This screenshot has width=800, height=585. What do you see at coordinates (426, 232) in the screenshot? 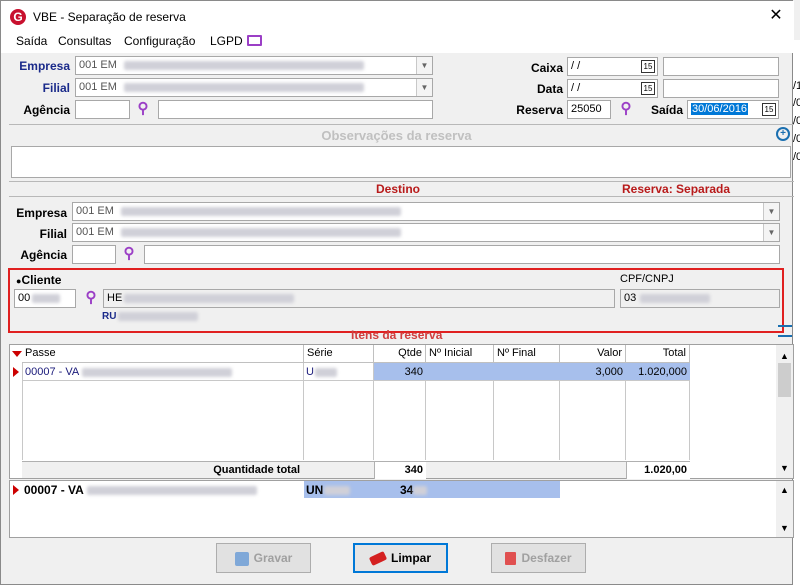
I see `destino-filial-select: 001 EM ▼` at bounding box center [426, 232].